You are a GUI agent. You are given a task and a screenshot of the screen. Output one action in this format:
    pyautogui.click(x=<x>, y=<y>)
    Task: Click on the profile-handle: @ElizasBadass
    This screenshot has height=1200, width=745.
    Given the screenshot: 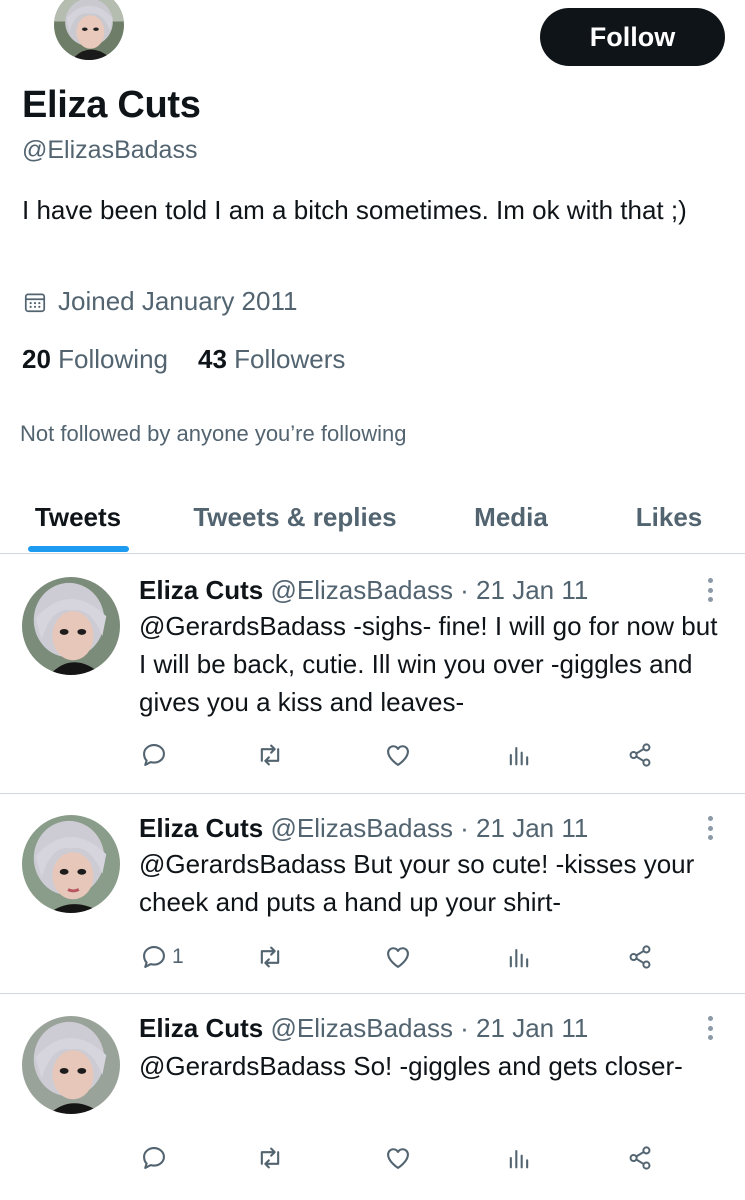 What is the action you would take?
    pyautogui.click(x=110, y=150)
    